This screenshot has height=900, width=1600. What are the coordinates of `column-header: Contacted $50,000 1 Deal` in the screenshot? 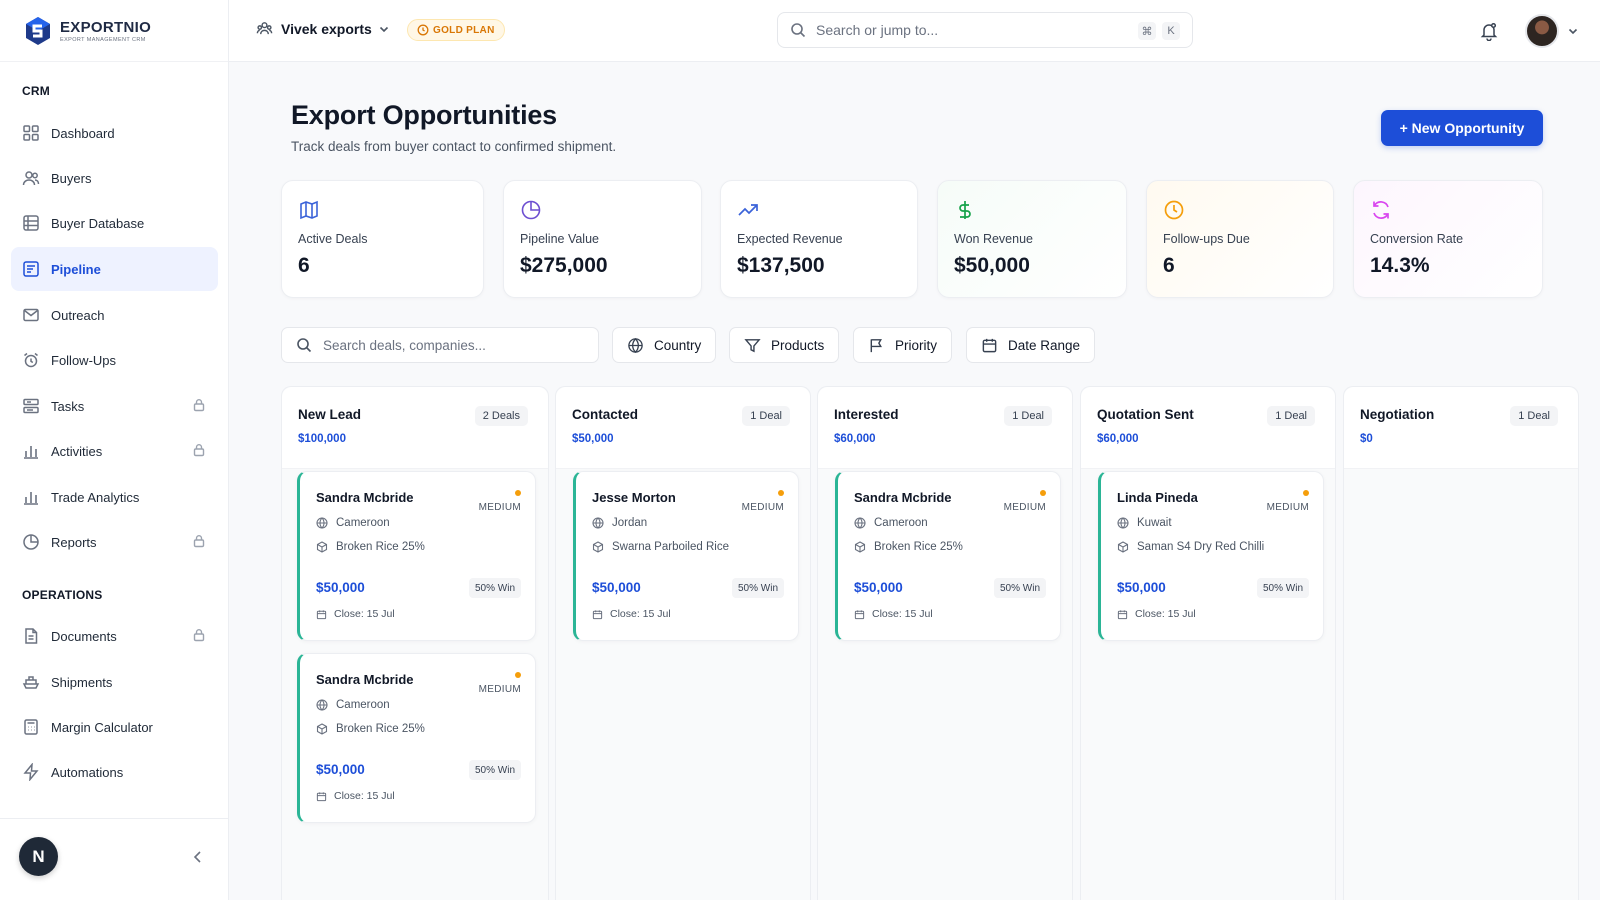 It's located at (683, 428).